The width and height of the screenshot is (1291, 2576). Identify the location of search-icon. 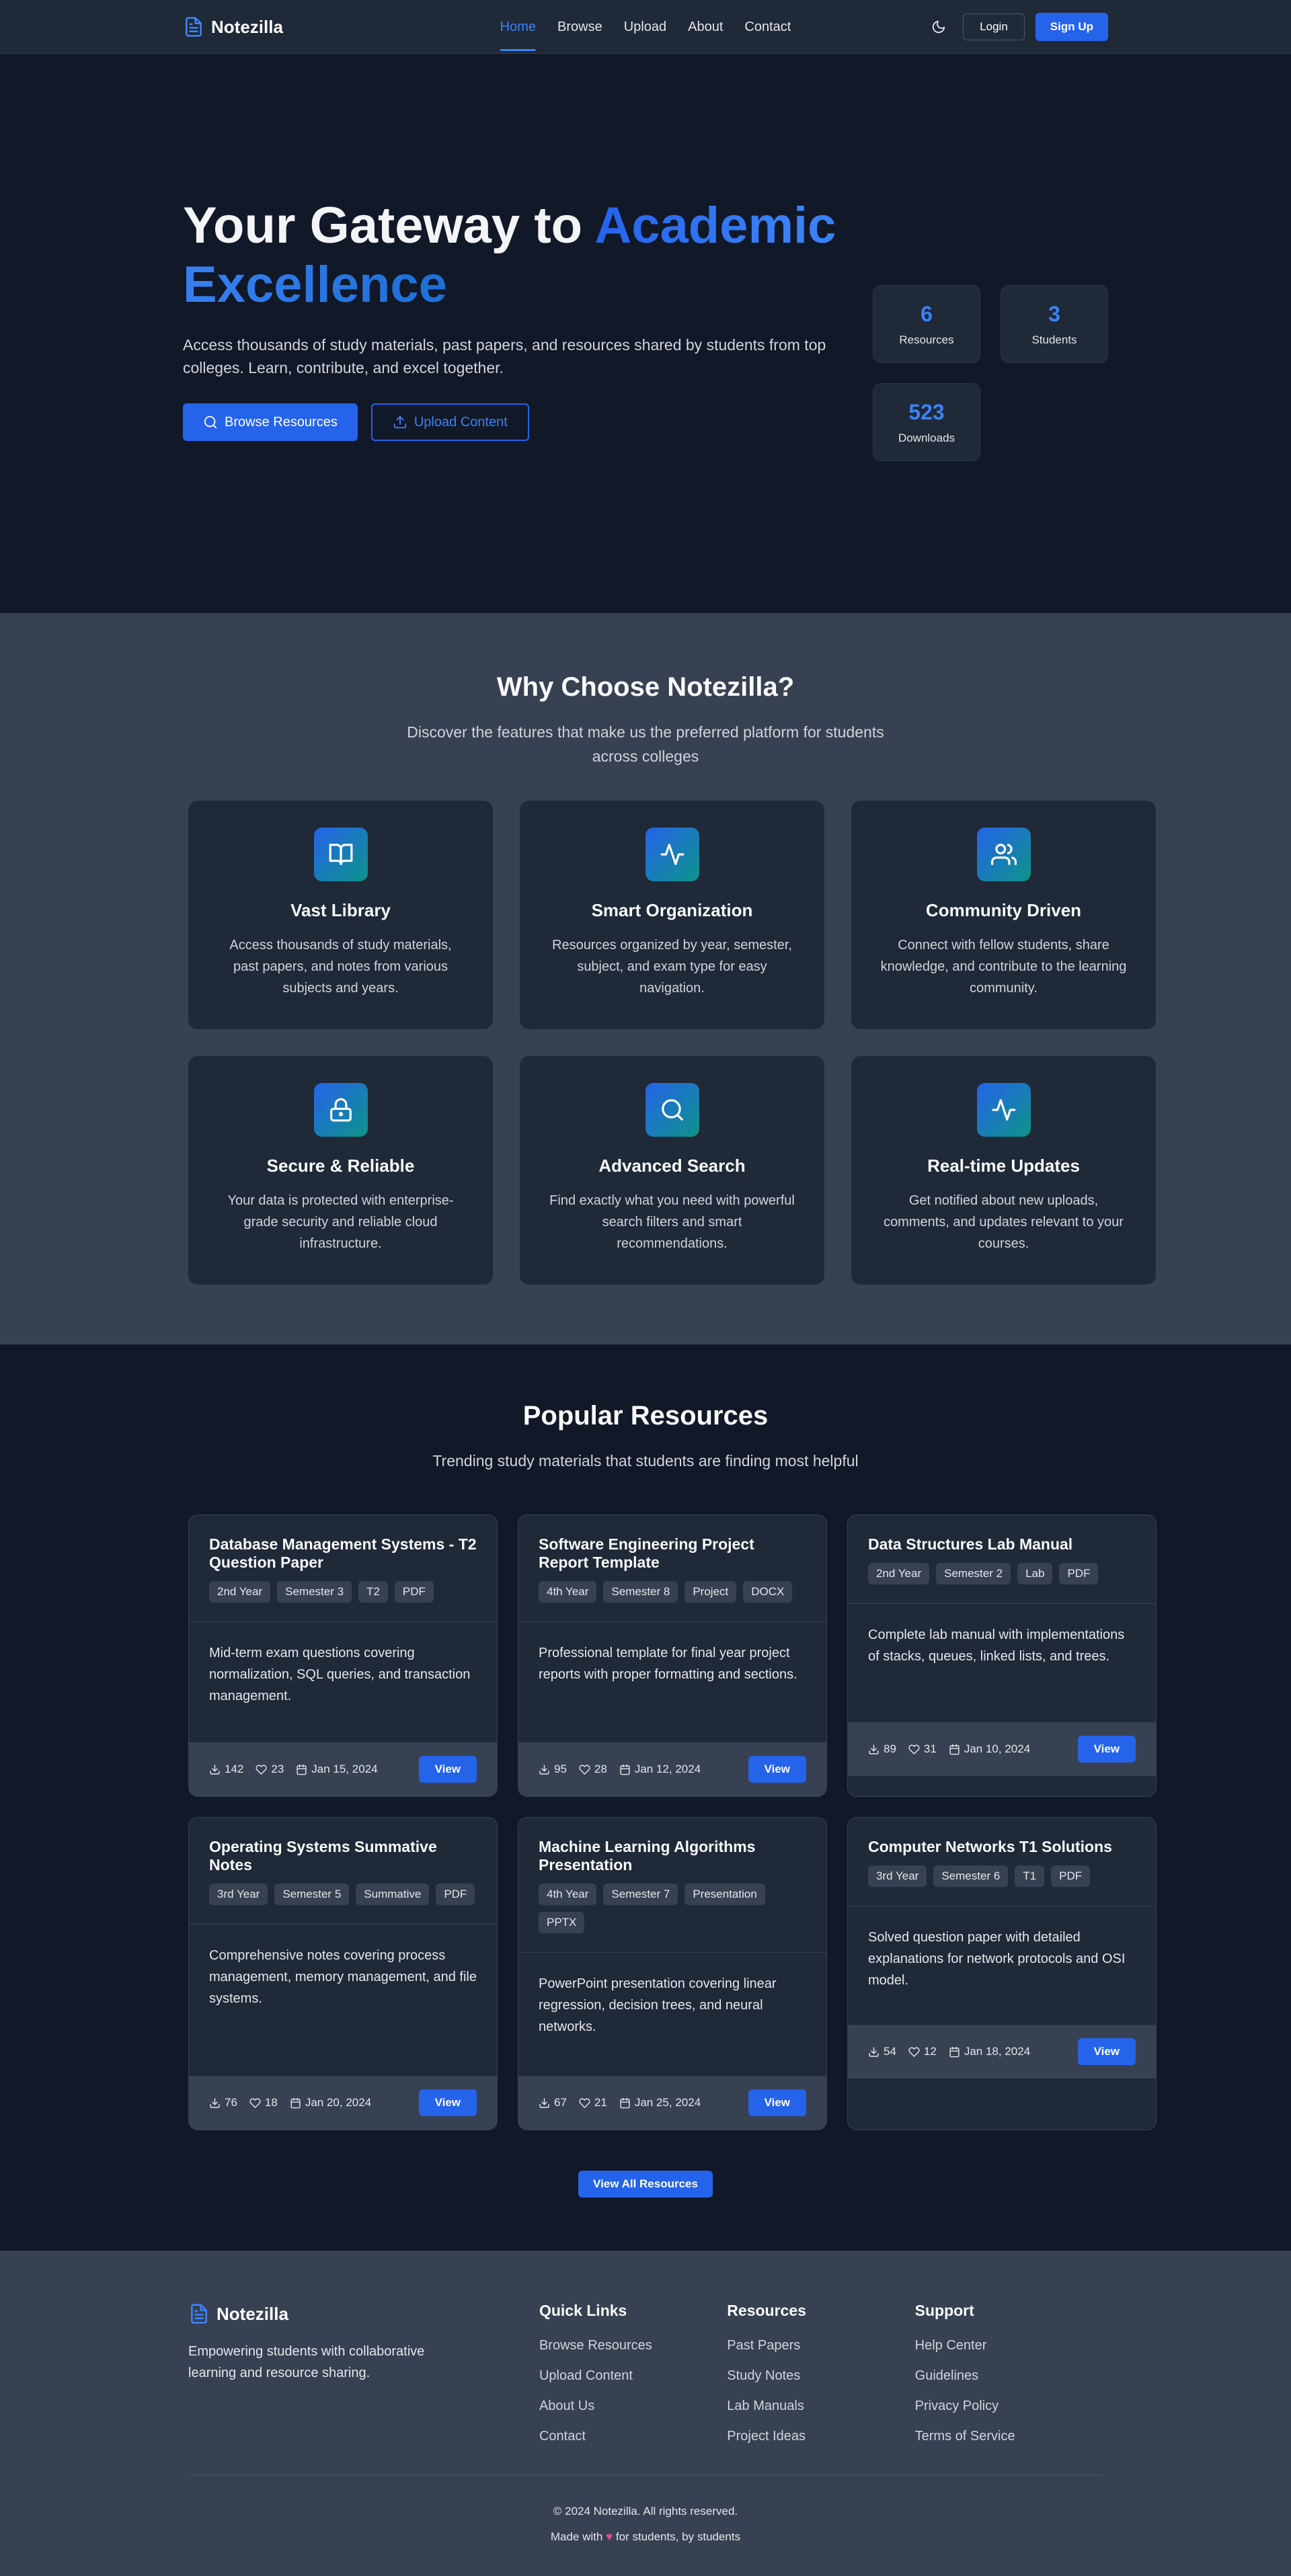
(672, 1110).